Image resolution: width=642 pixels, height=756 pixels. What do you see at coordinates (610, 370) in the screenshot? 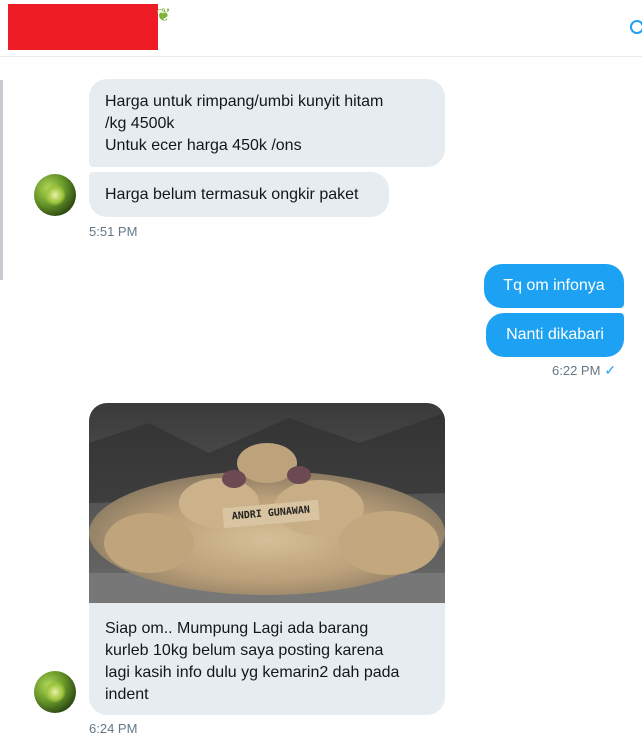
I see `check-icon: ✓` at bounding box center [610, 370].